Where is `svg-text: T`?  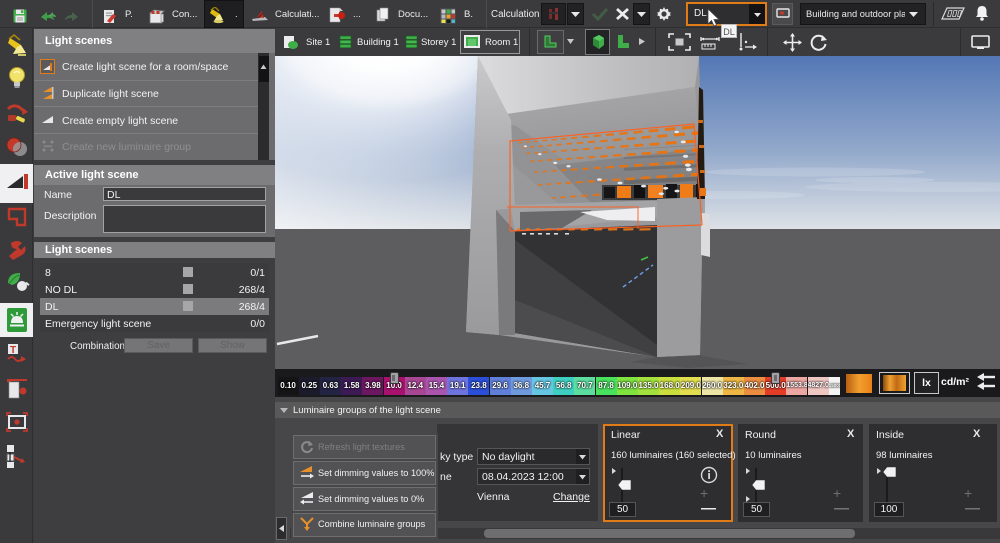 svg-text: T is located at coordinates (13, 350).